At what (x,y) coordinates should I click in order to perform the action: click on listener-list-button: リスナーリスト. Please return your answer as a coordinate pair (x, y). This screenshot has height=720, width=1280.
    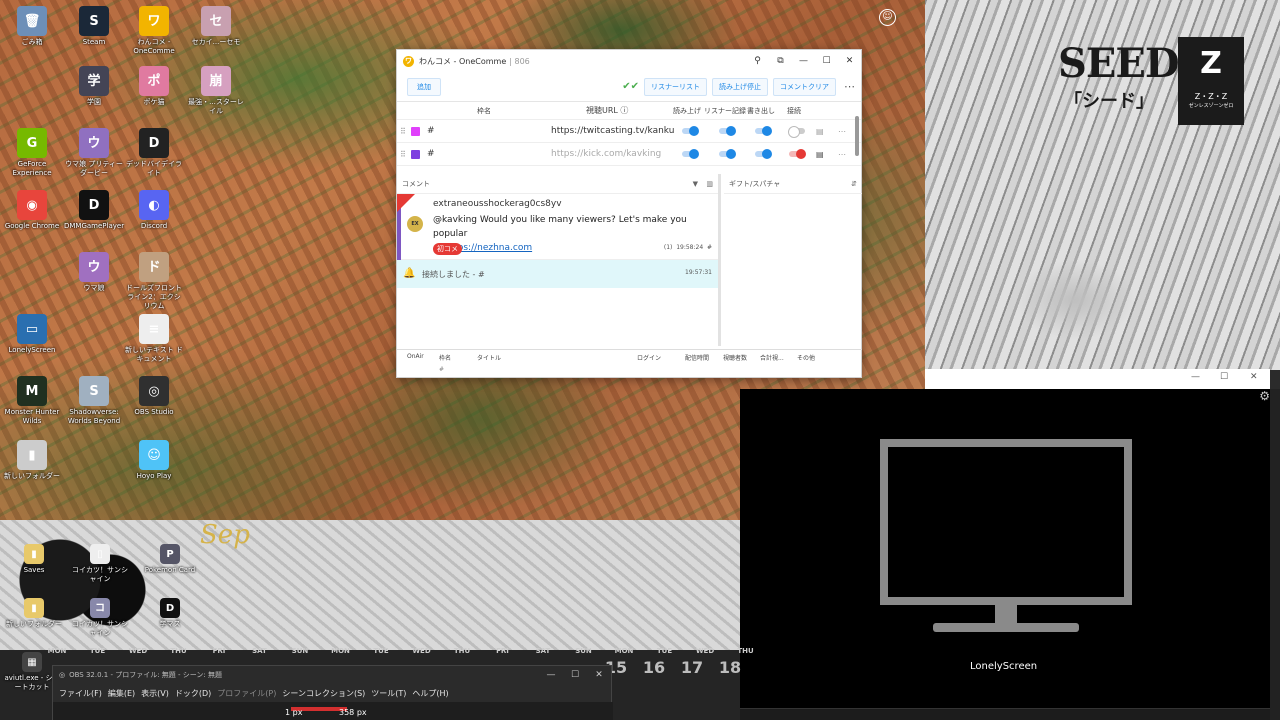
    Looking at the image, I should click on (675, 86).